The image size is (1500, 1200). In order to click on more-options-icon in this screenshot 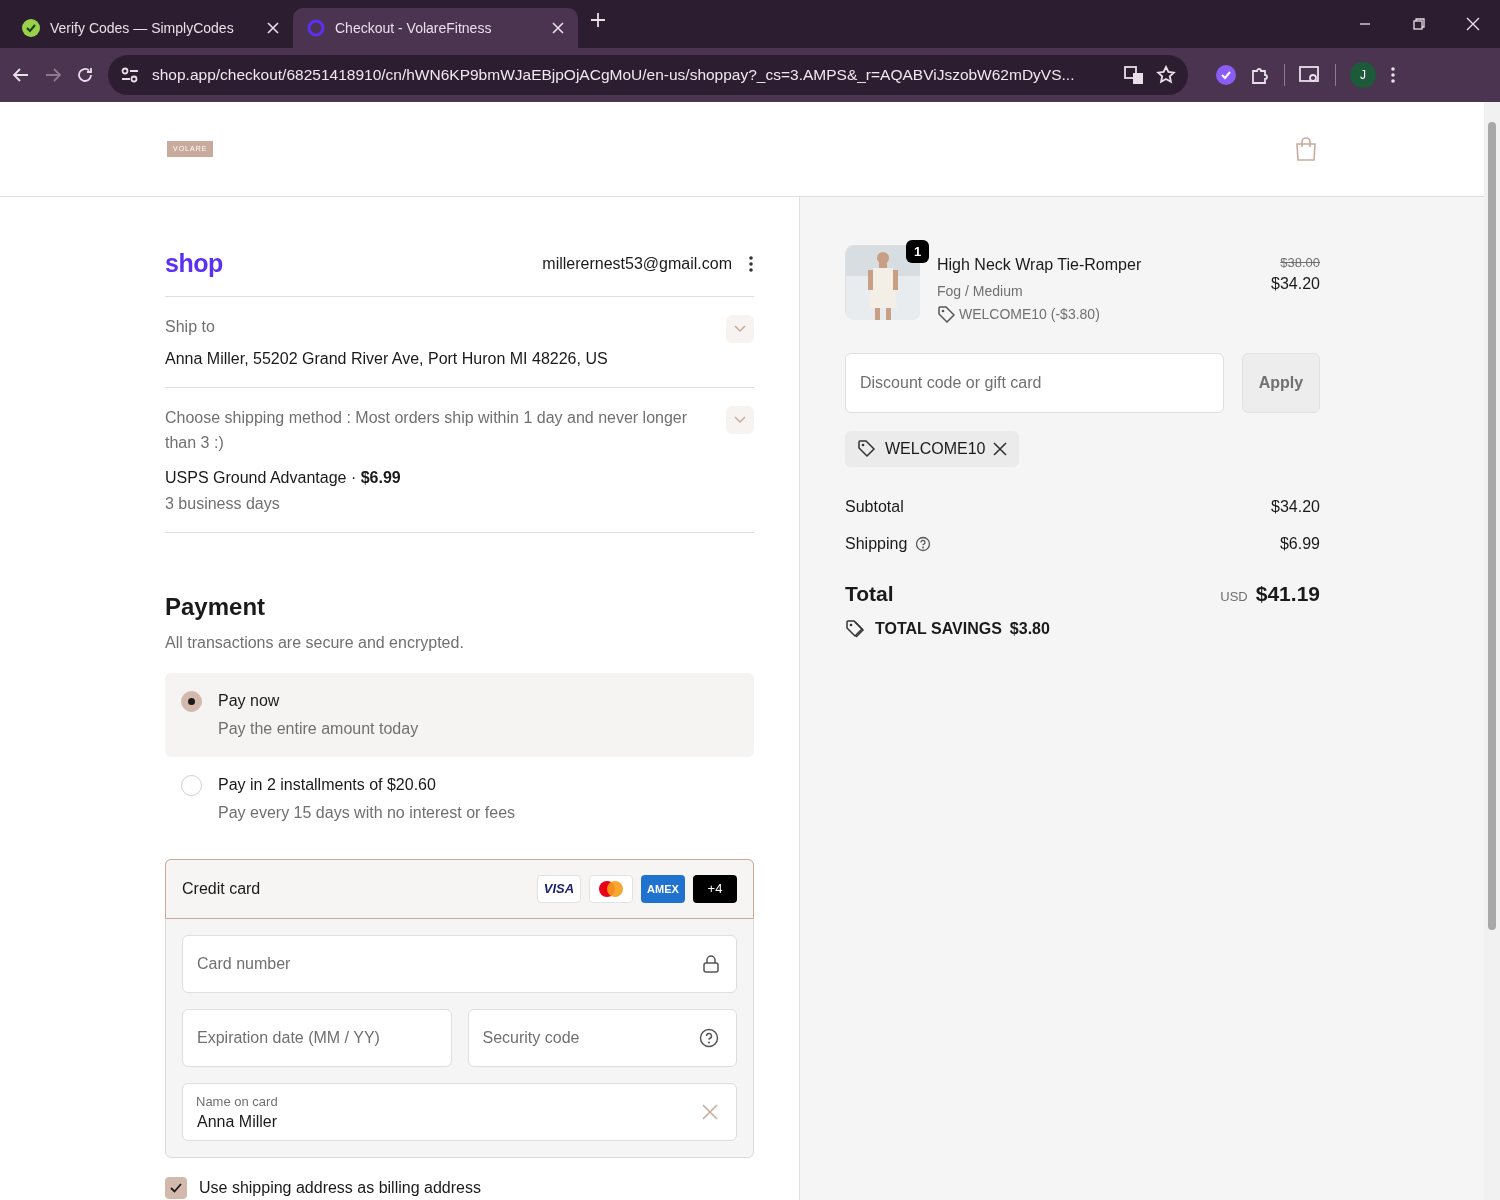, I will do `click(751, 263)`.